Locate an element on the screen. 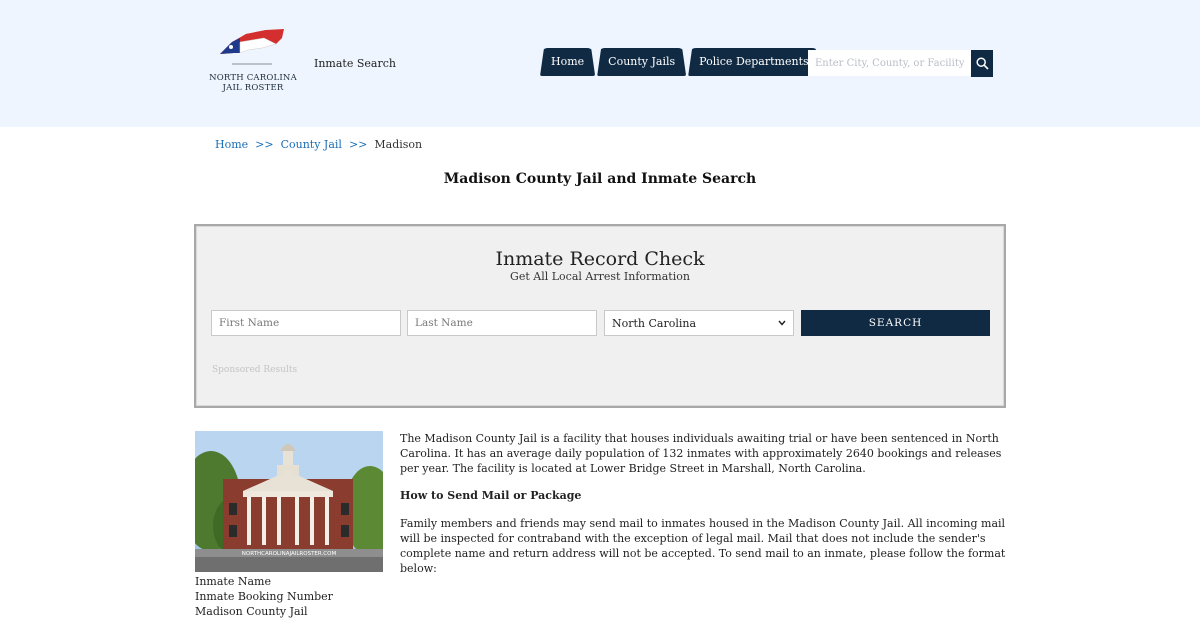  breadcrumb: Home >> County Jail >> Madison is located at coordinates (318, 144).